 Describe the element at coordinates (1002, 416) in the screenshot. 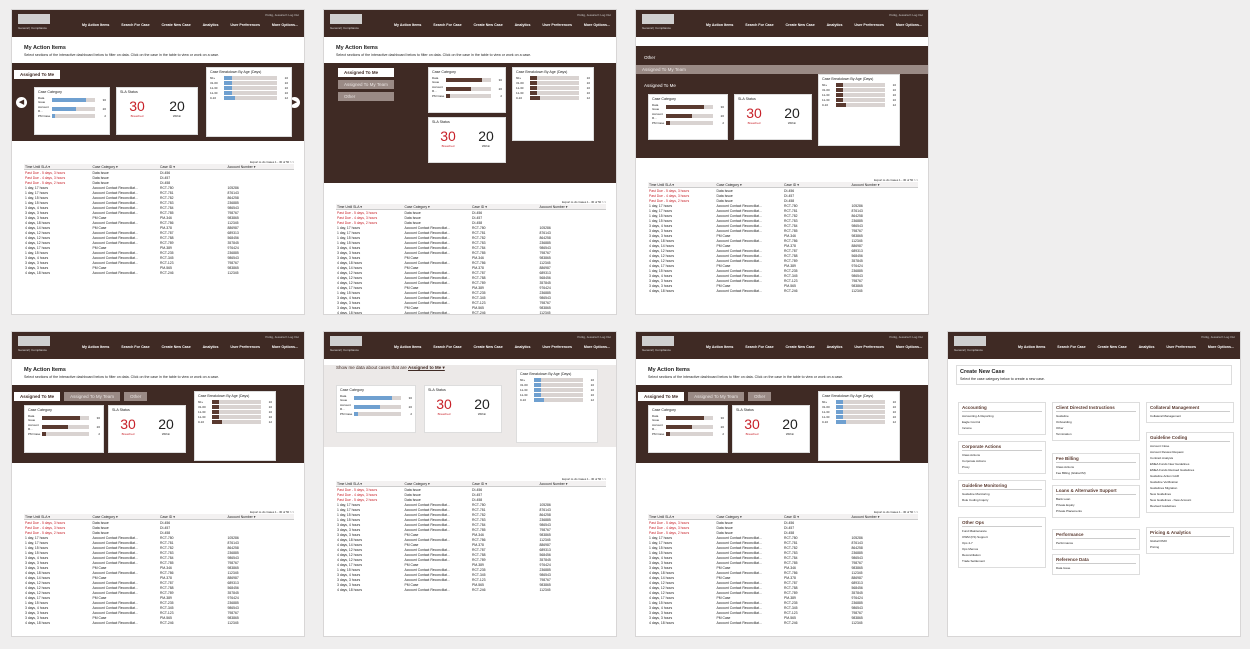

I see `category-link: Accounting & Reporting` at that location.